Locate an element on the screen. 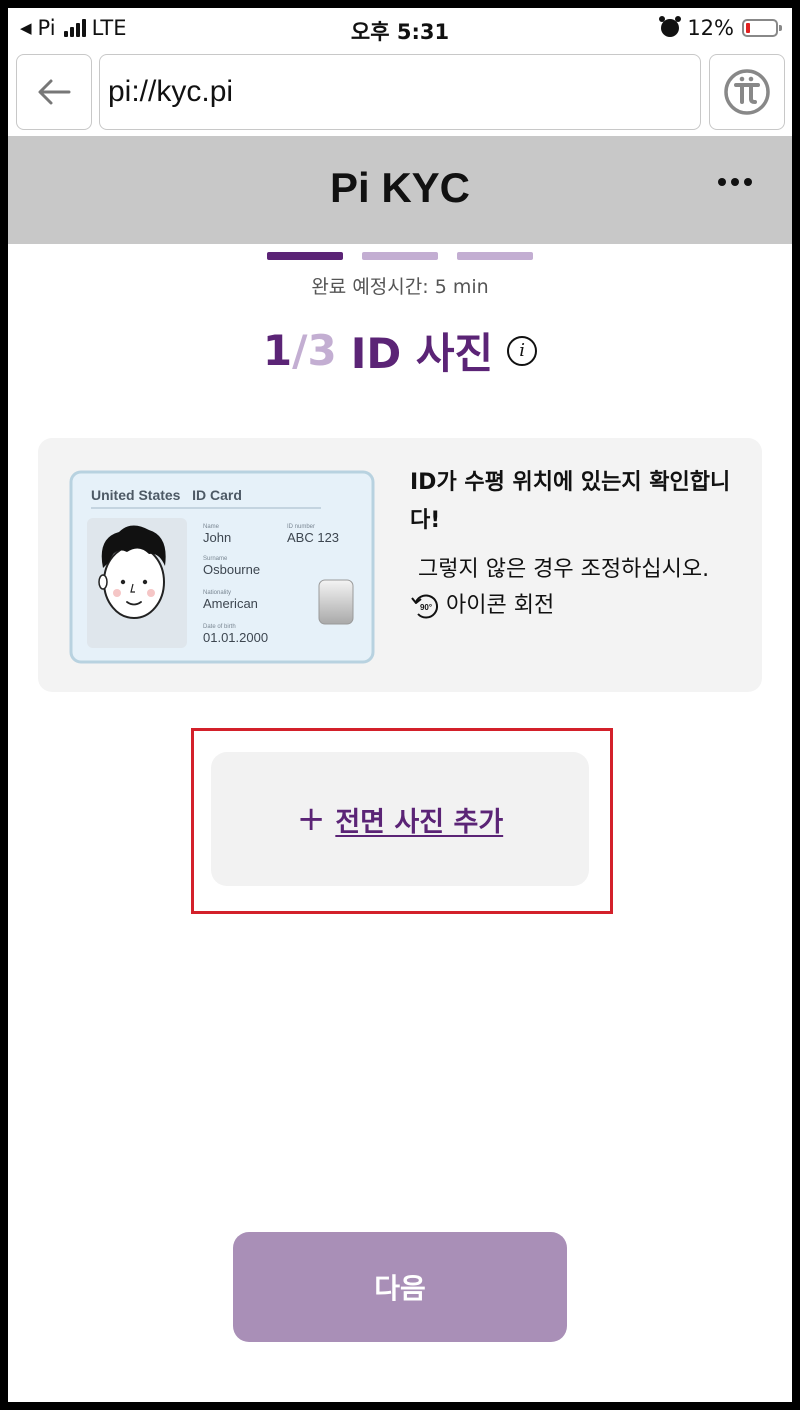 This screenshot has width=800, height=1410. rotate-hint: 90° 아이콘 회전 is located at coordinates (575, 606).